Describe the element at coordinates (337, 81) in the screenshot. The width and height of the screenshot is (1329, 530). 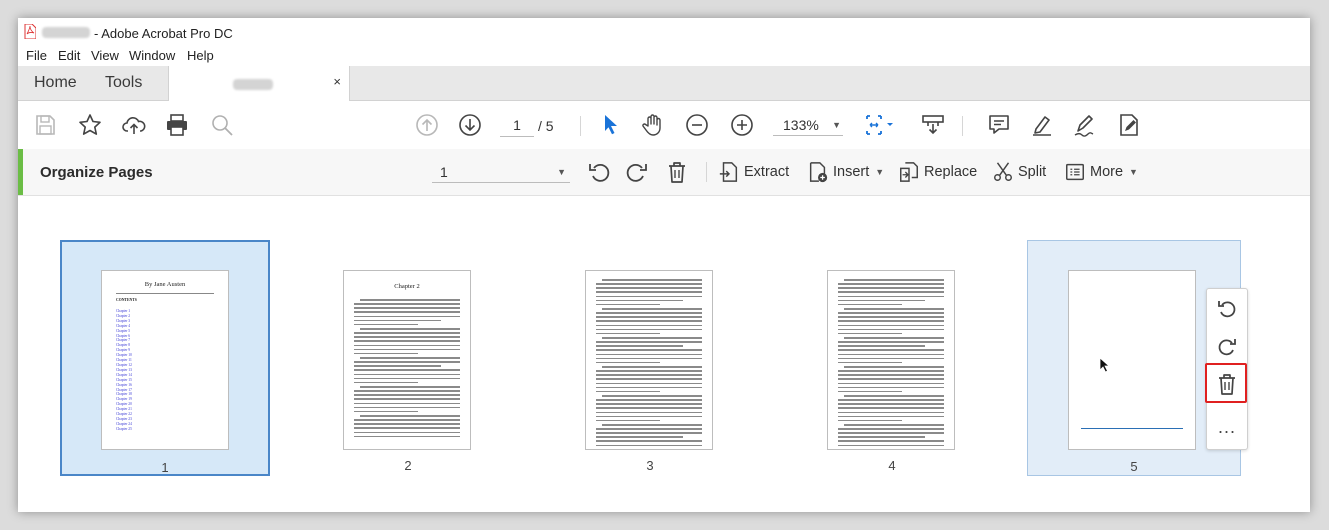
I see `close-tab-icon: ×` at that location.